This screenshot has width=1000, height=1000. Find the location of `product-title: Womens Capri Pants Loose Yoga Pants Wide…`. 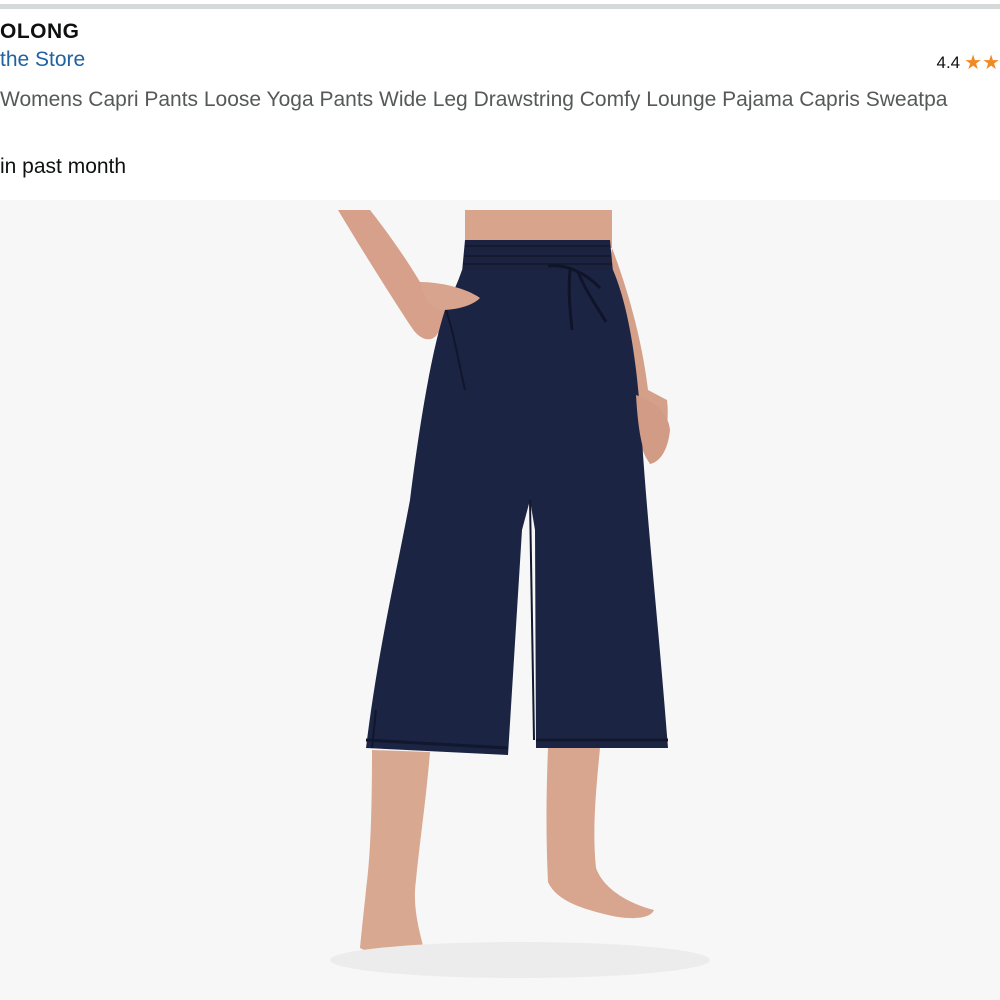

product-title: Womens Capri Pants Loose Yoga Pants Wide… is located at coordinates (473, 100).